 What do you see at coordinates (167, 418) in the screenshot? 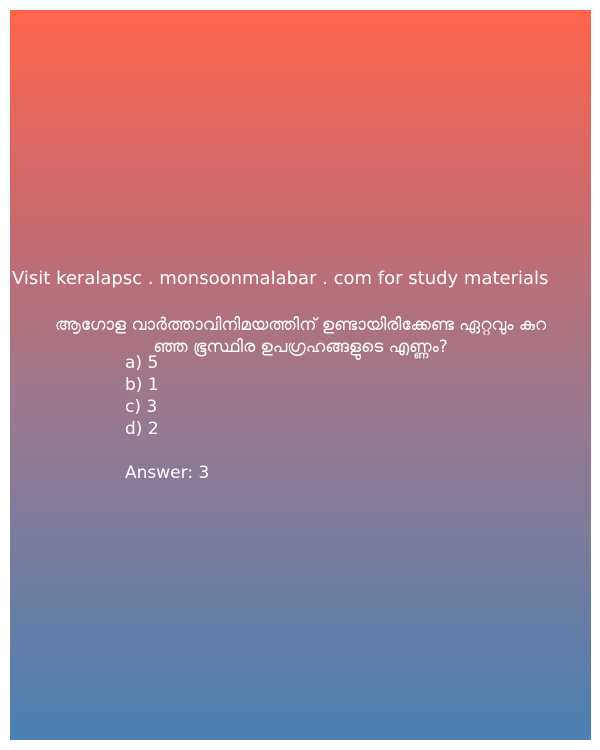
I see `options-block: a) 5 b) 1 c) 3 d) 2 Answer: 3` at bounding box center [167, 418].